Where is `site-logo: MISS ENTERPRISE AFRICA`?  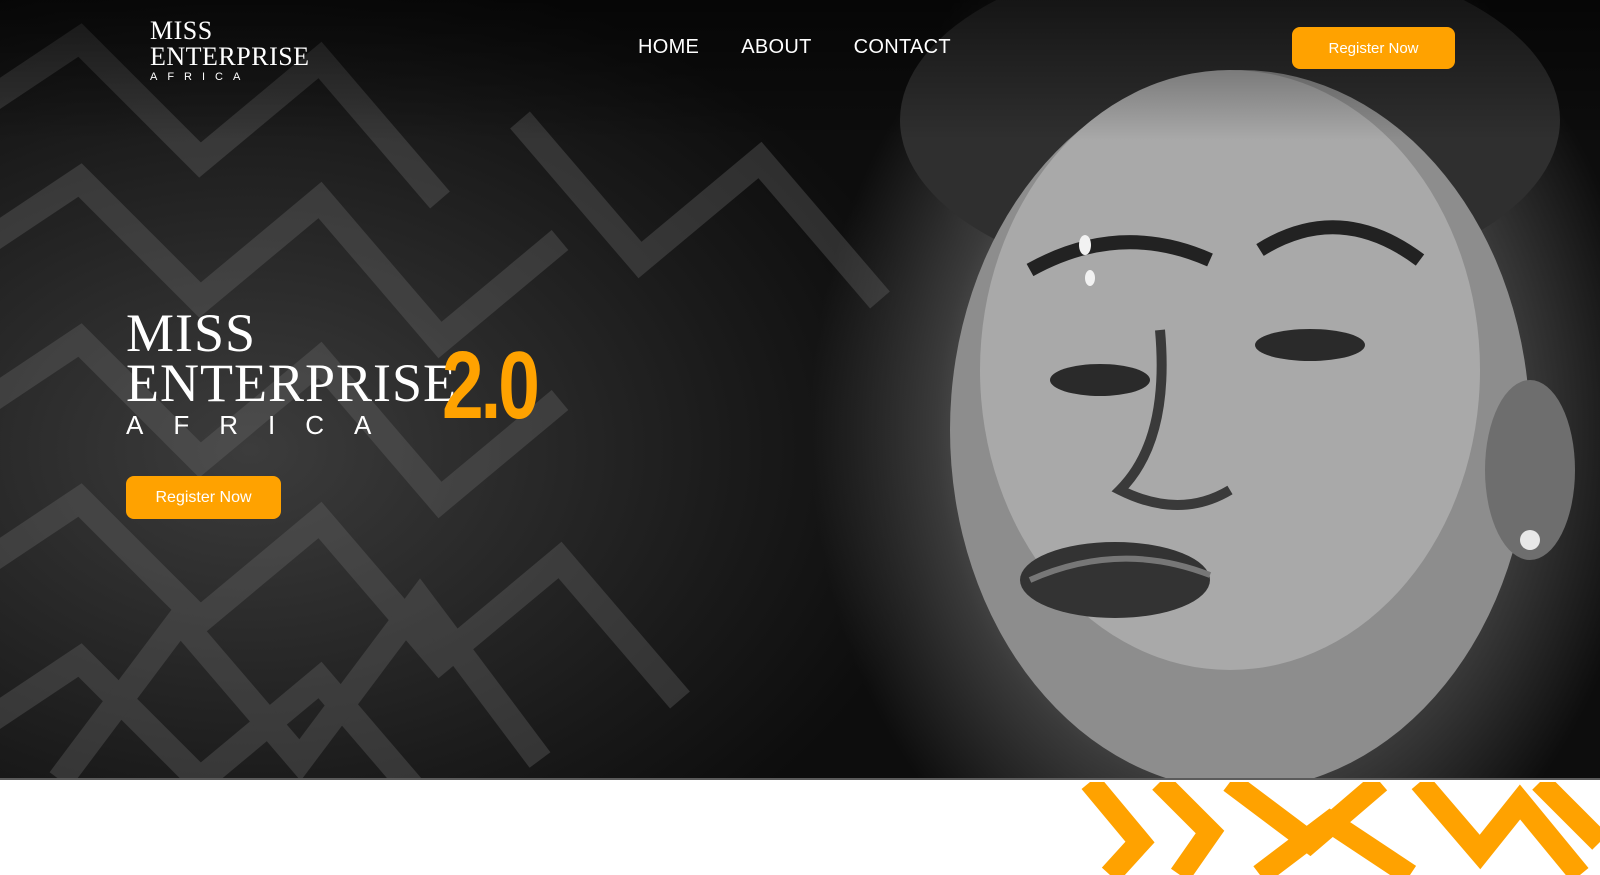 site-logo: MISS ENTERPRISE AFRICA is located at coordinates (230, 50).